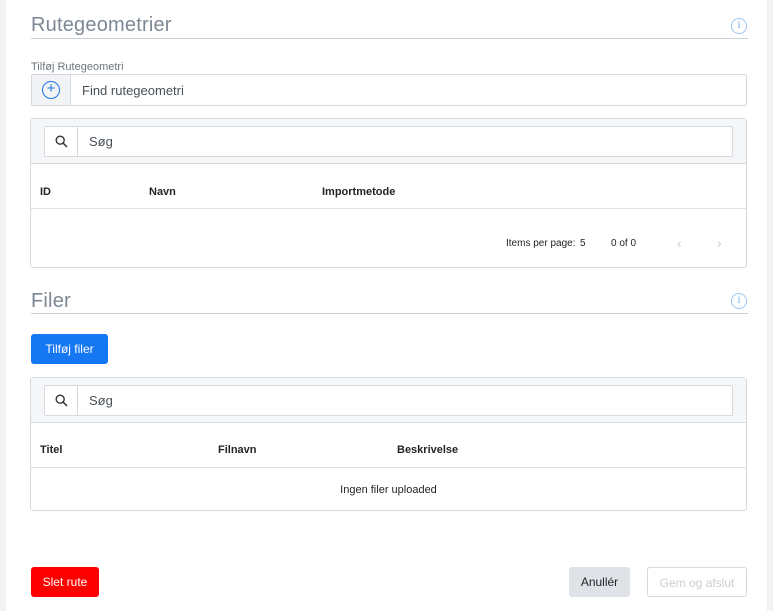  Describe the element at coordinates (162, 192) in the screenshot. I see `column-header-name: Navn` at that location.